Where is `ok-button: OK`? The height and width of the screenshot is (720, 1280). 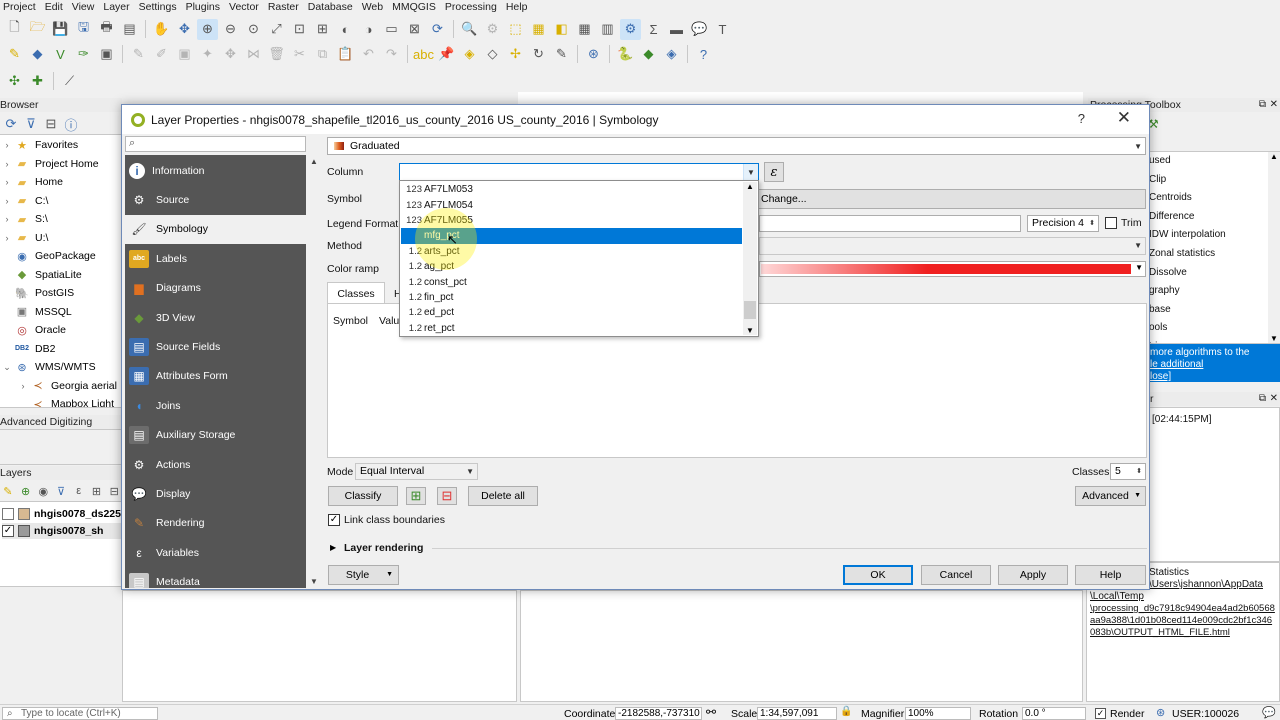 ok-button: OK is located at coordinates (878, 575).